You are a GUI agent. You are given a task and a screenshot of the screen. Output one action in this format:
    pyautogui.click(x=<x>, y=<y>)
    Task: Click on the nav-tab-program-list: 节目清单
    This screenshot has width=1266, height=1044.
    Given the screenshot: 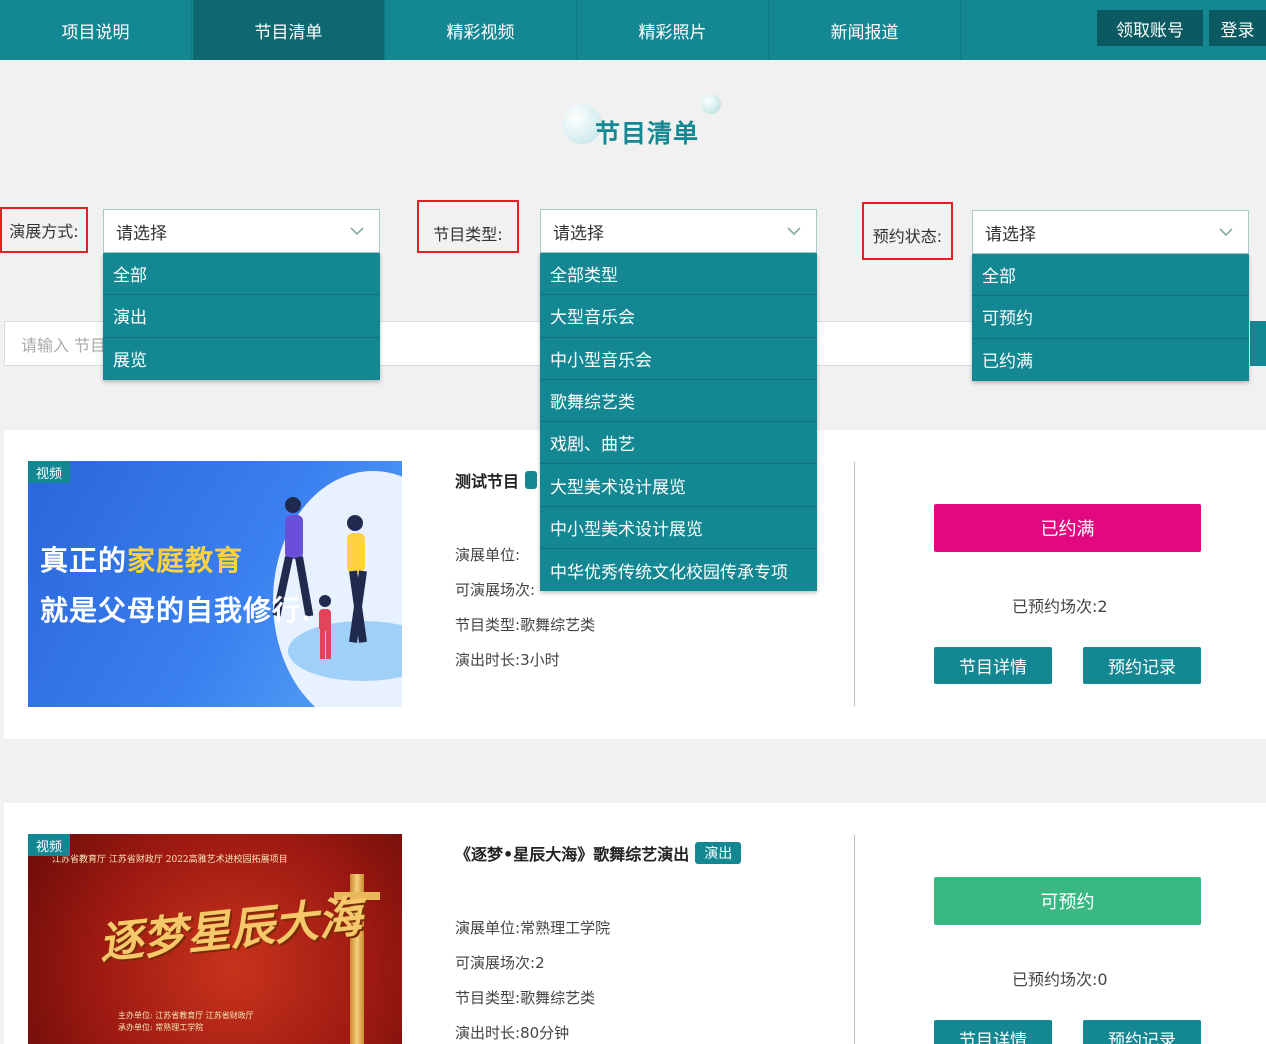 What is the action you would take?
    pyautogui.click(x=289, y=30)
    